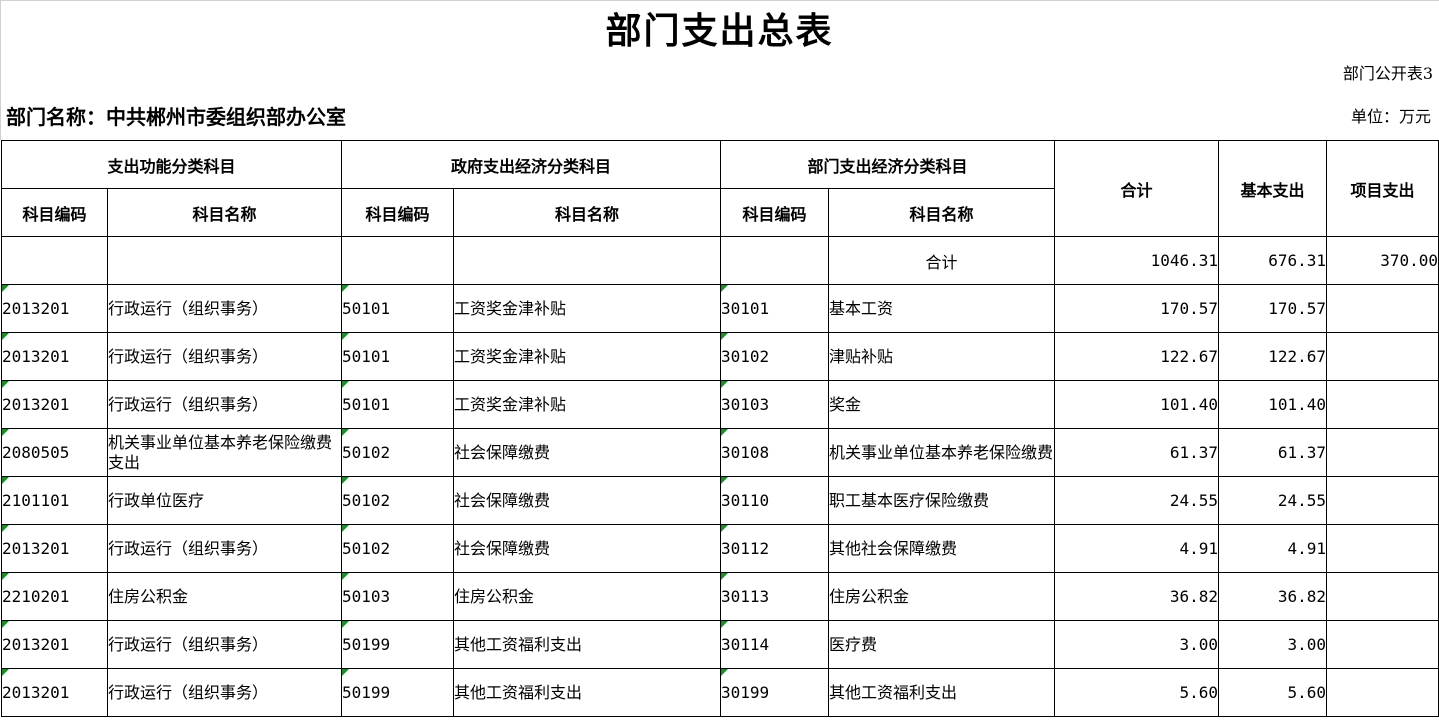 The width and height of the screenshot is (1439, 720). Describe the element at coordinates (774, 500) in the screenshot. I see `cell-dept-code: 30110` at that location.